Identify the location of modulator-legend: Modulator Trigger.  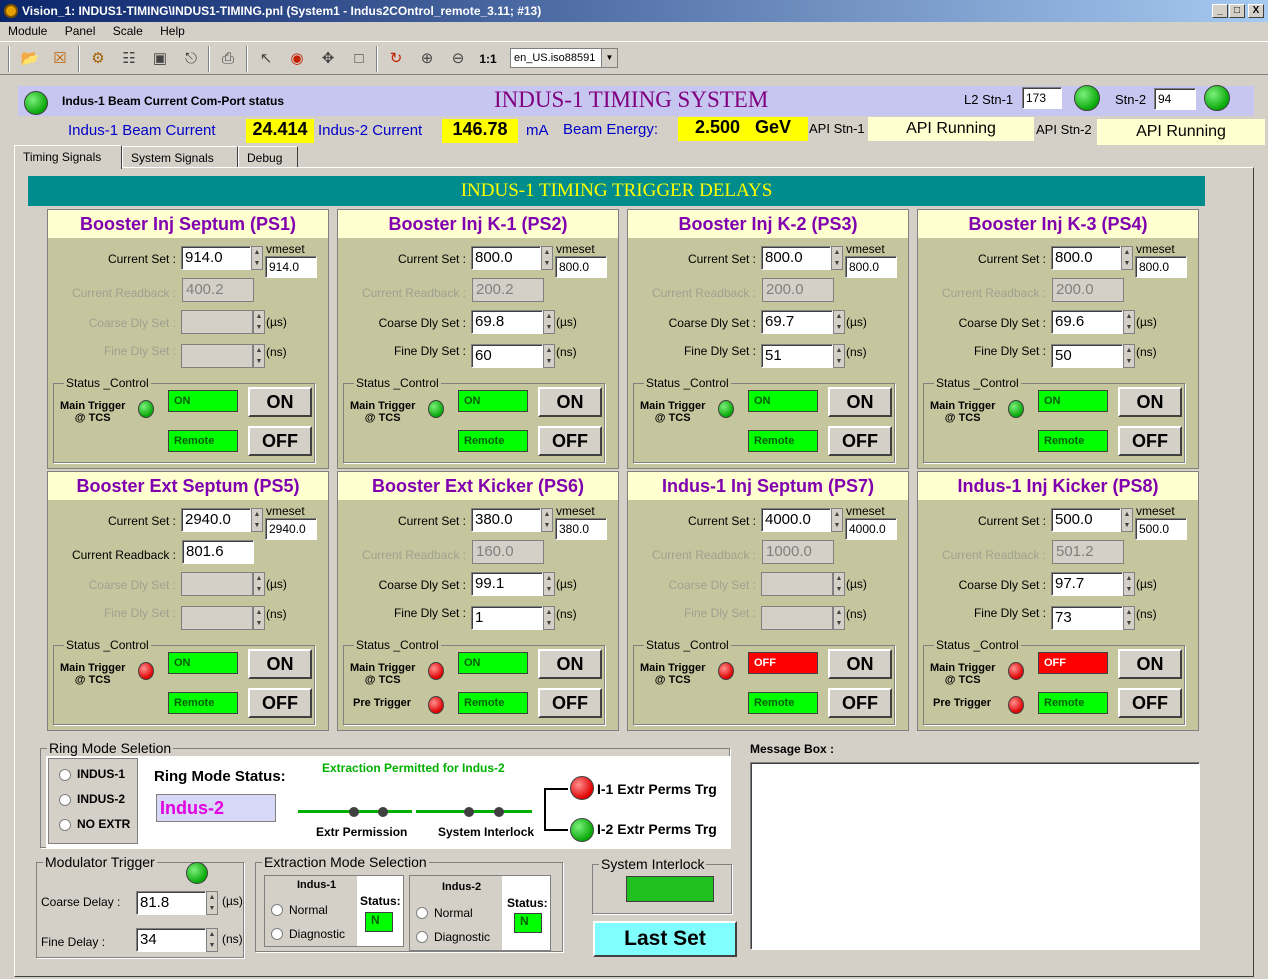
(100, 862).